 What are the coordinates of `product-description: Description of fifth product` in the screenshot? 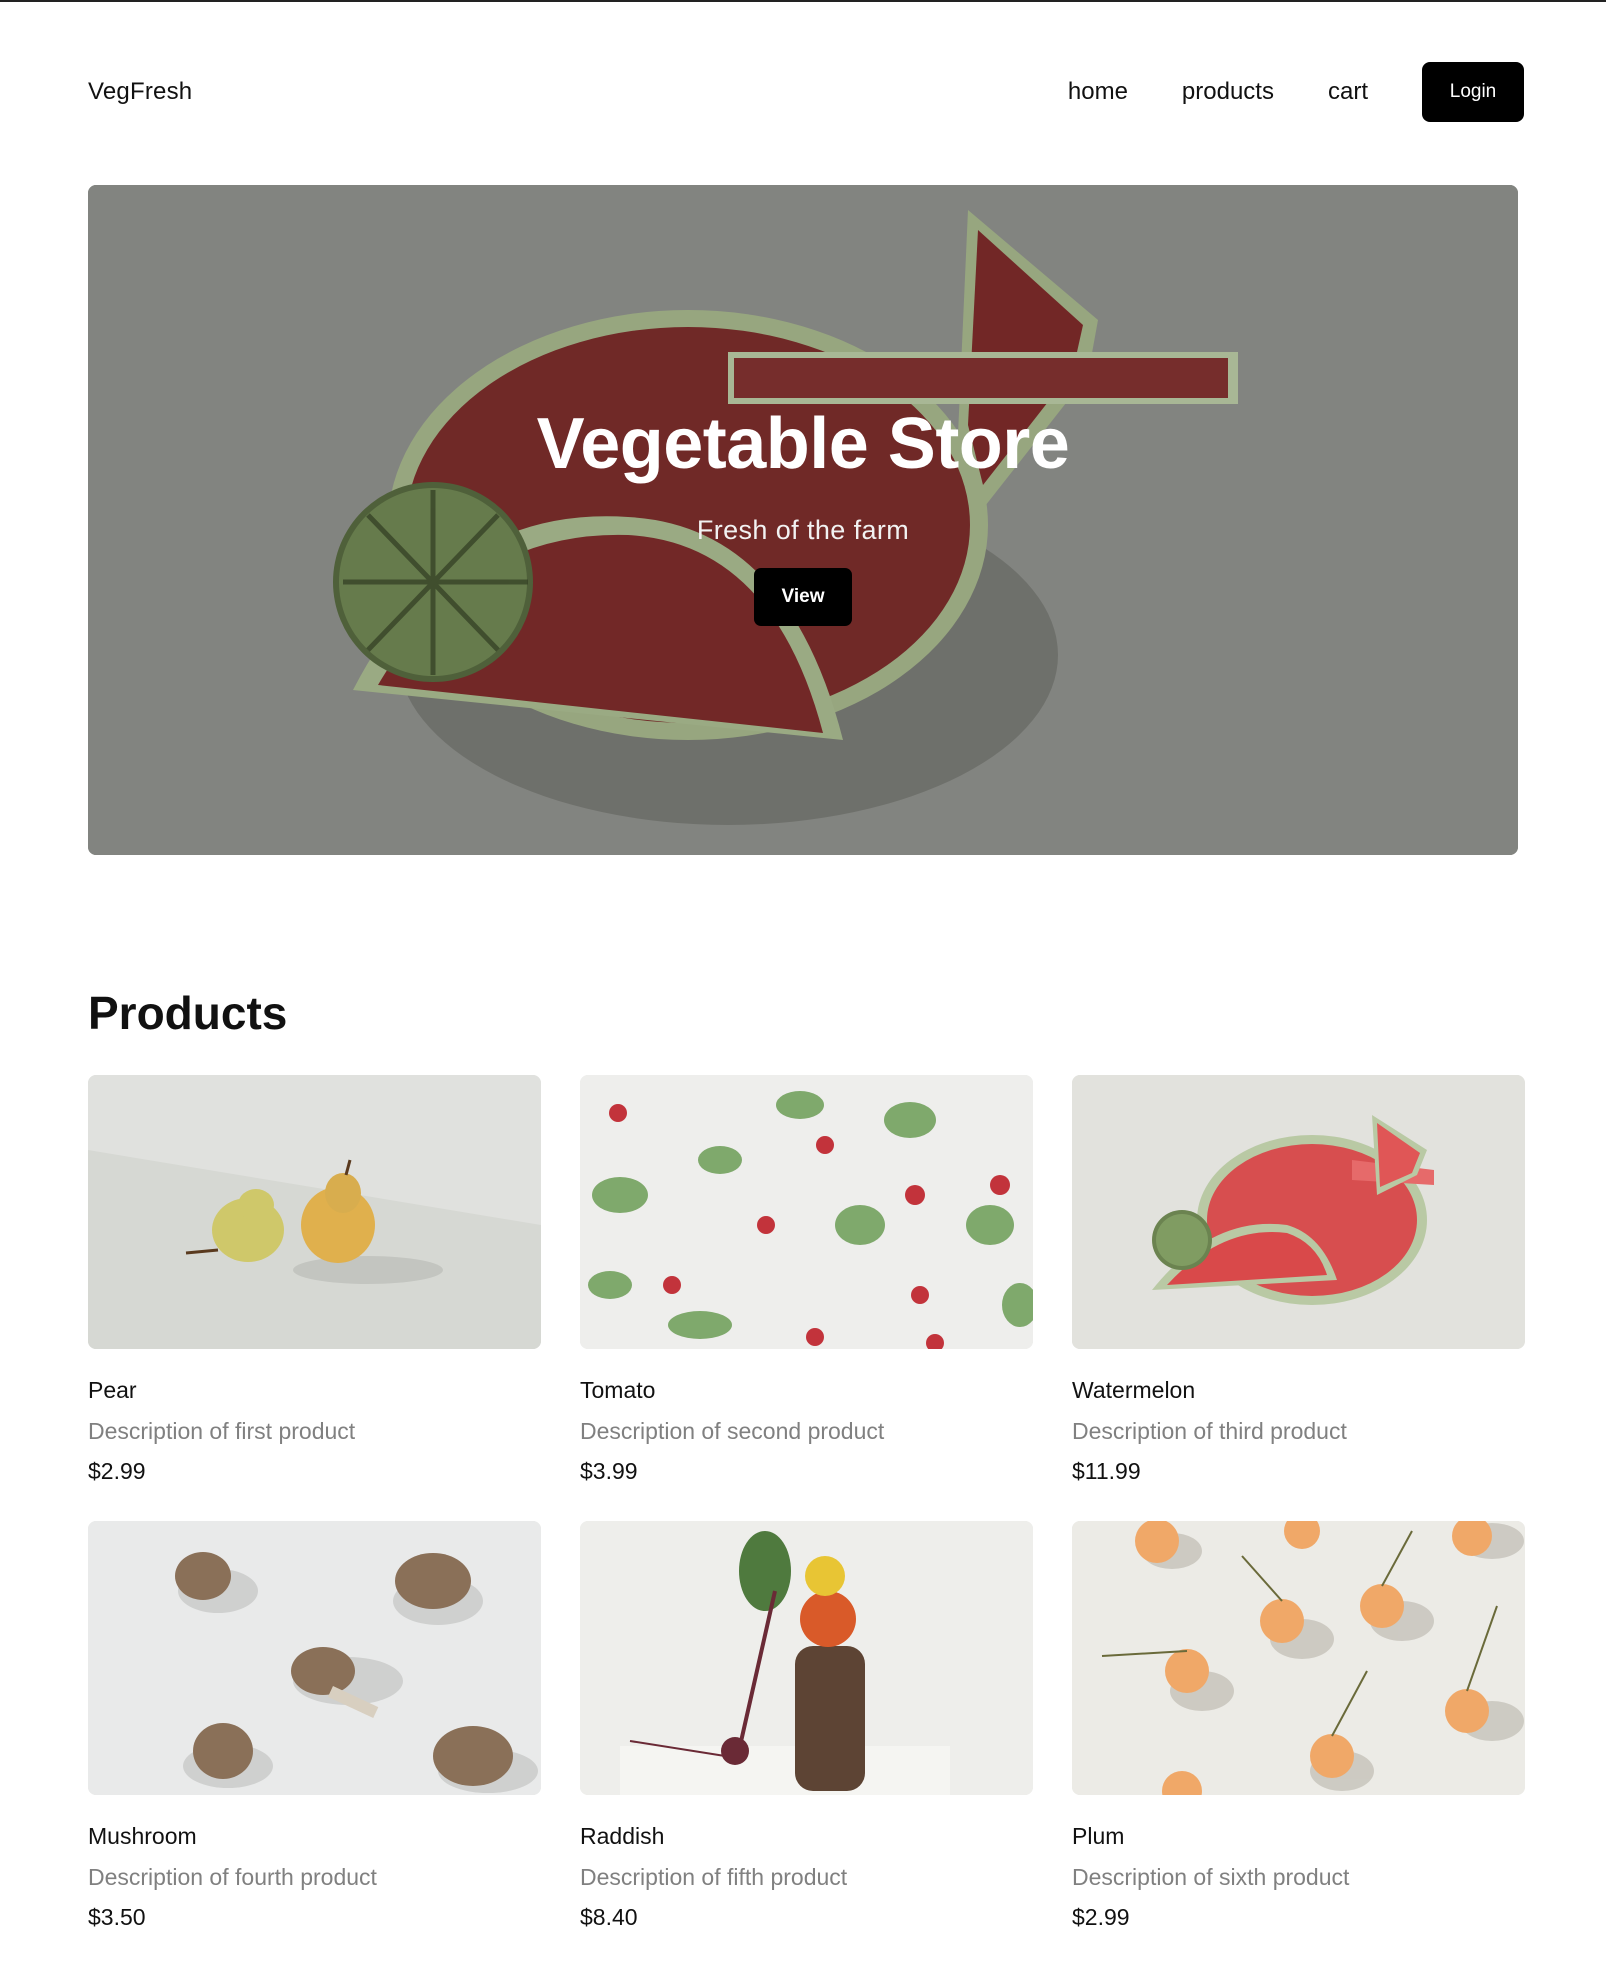 It's located at (714, 1877).